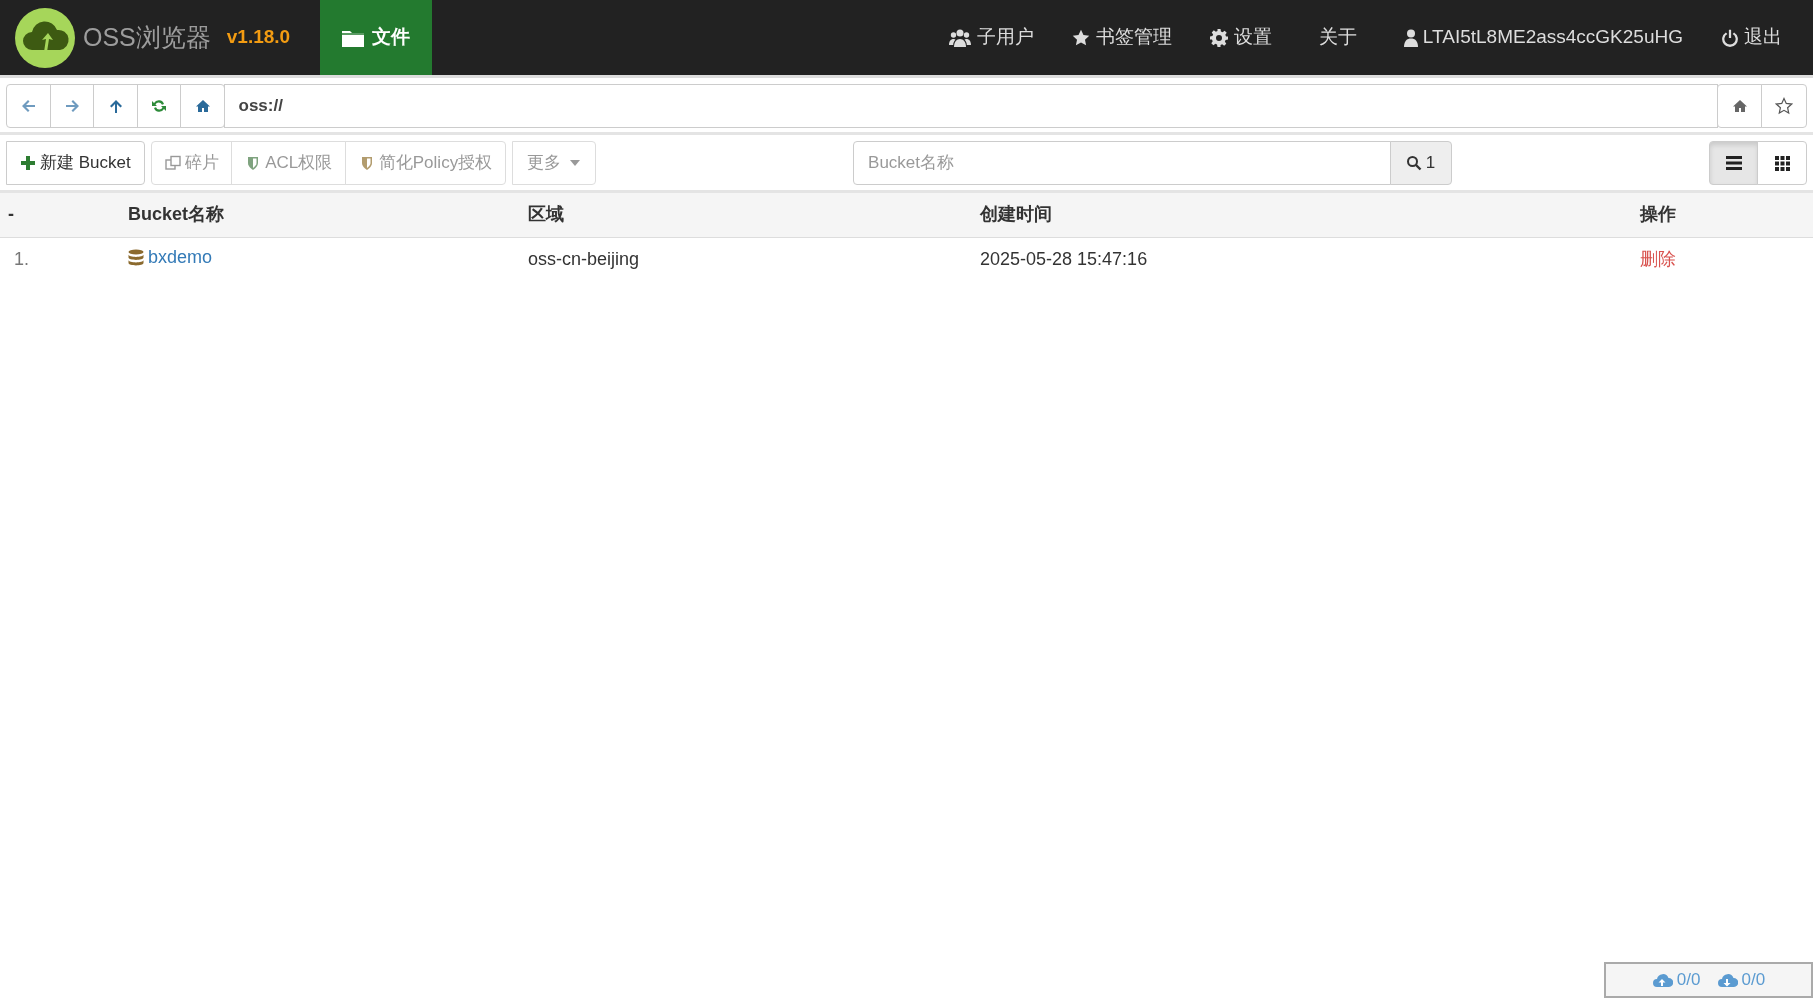 The width and height of the screenshot is (1813, 998). Describe the element at coordinates (1658, 258) in the screenshot. I see `delete-link: 删除` at that location.